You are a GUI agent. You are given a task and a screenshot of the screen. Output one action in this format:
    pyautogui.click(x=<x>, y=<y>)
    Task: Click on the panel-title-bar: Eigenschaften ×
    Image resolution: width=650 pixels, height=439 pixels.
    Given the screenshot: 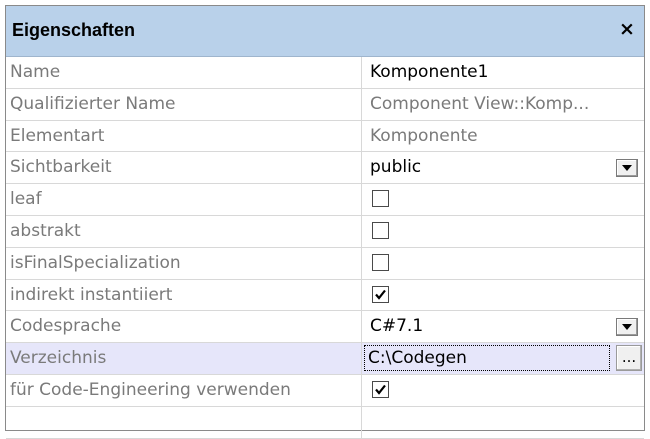 What is the action you would take?
    pyautogui.click(x=325, y=31)
    